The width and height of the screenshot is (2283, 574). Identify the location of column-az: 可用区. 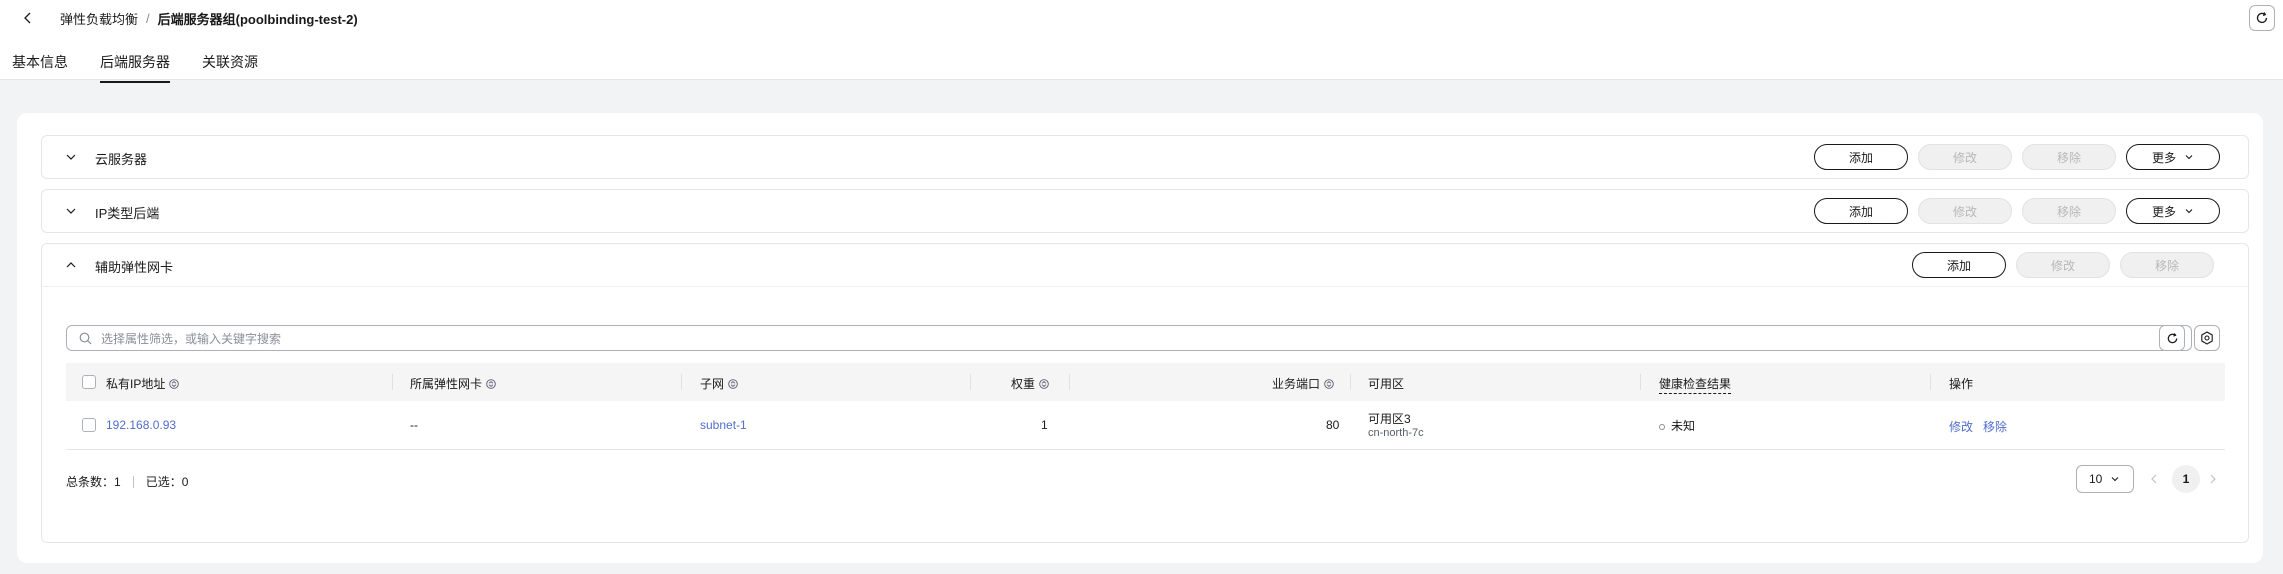
(1386, 383).